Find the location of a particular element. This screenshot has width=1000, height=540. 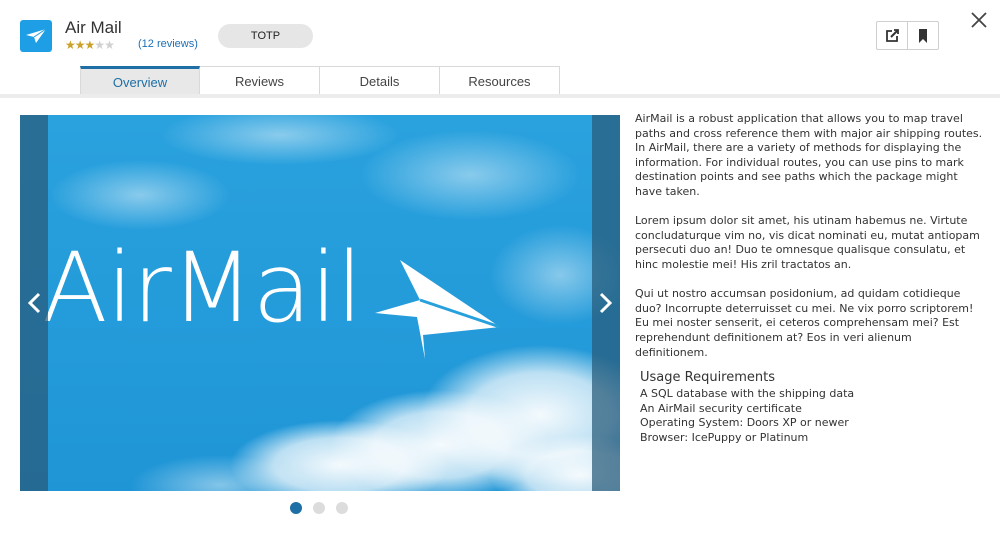

paper-plane-icon is located at coordinates (438, 309).